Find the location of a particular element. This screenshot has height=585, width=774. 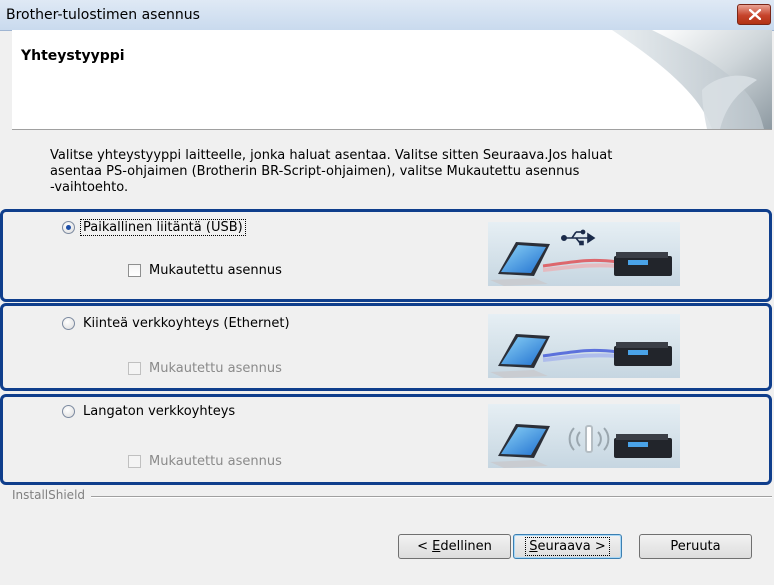

title-bar: Brother-tulostimen asennus is located at coordinates (387, 15).